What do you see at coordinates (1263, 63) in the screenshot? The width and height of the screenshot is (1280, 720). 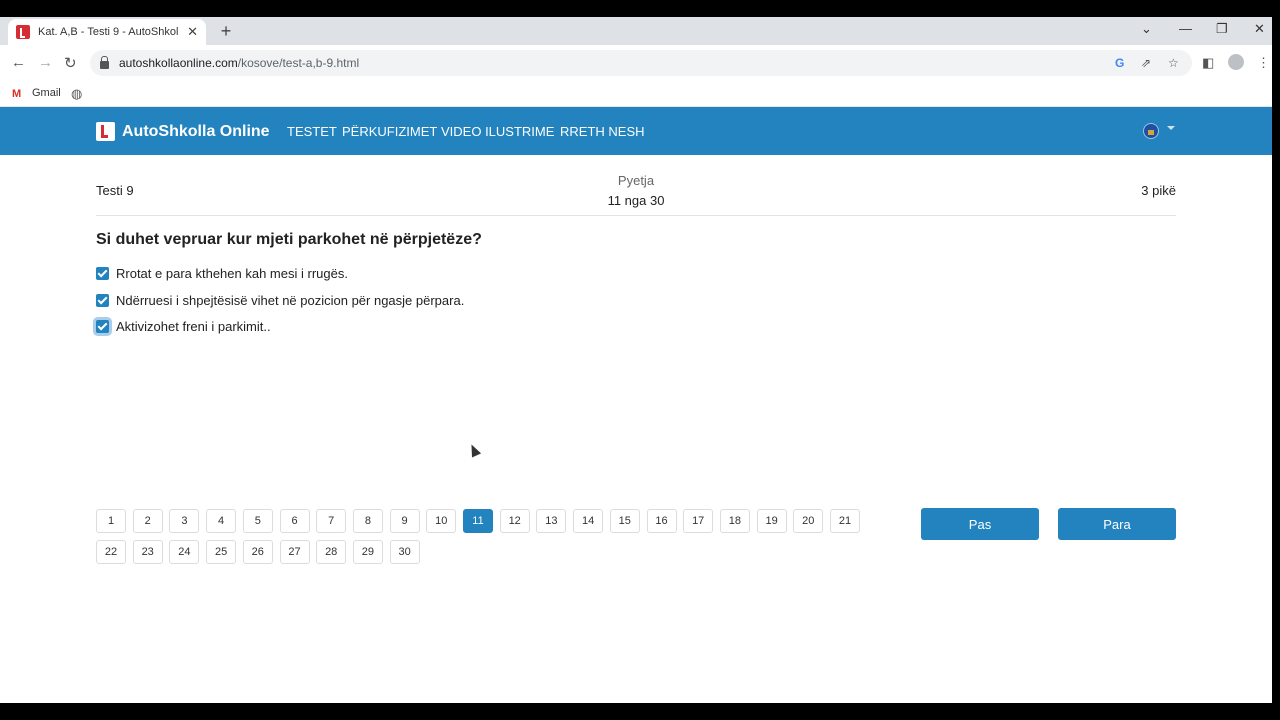 I see `menu-kebab-icon: ⋮` at bounding box center [1263, 63].